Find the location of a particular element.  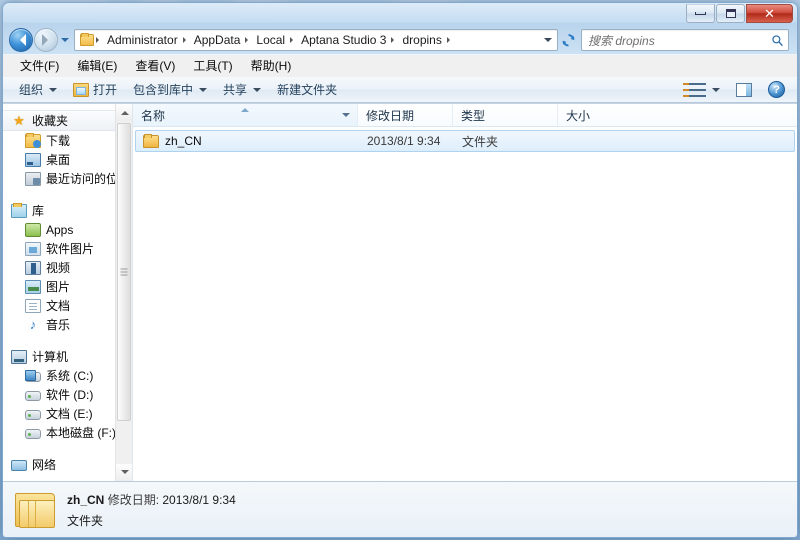

documents-icon is located at coordinates (33, 305).